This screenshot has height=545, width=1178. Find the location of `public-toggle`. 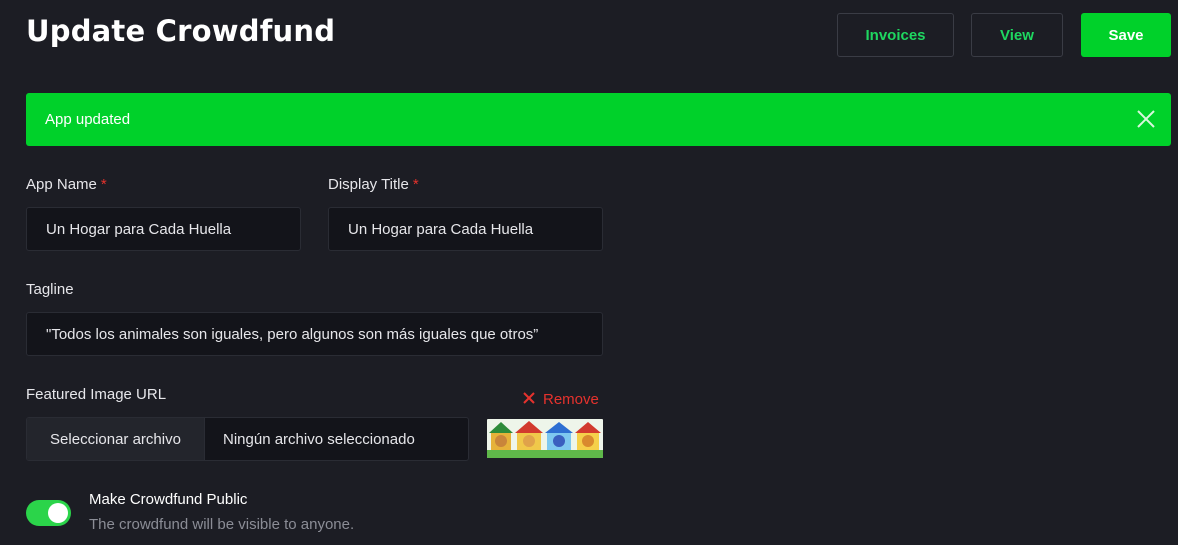

public-toggle is located at coordinates (48, 513).